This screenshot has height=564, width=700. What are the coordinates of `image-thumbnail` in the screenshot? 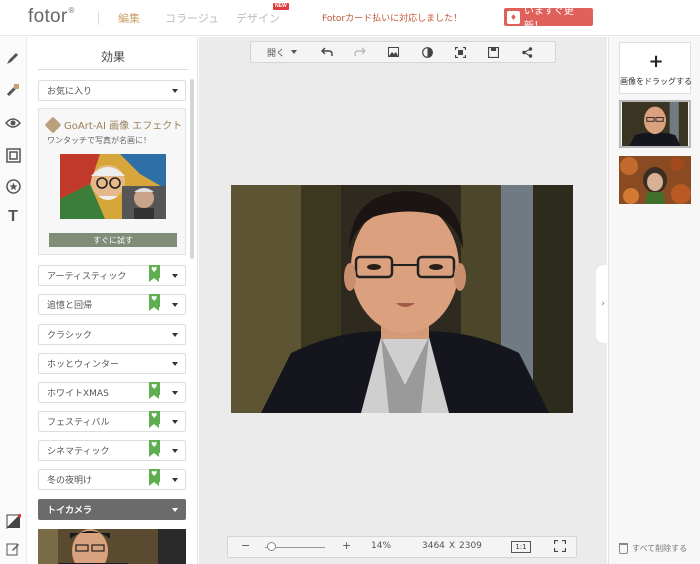 It's located at (655, 180).